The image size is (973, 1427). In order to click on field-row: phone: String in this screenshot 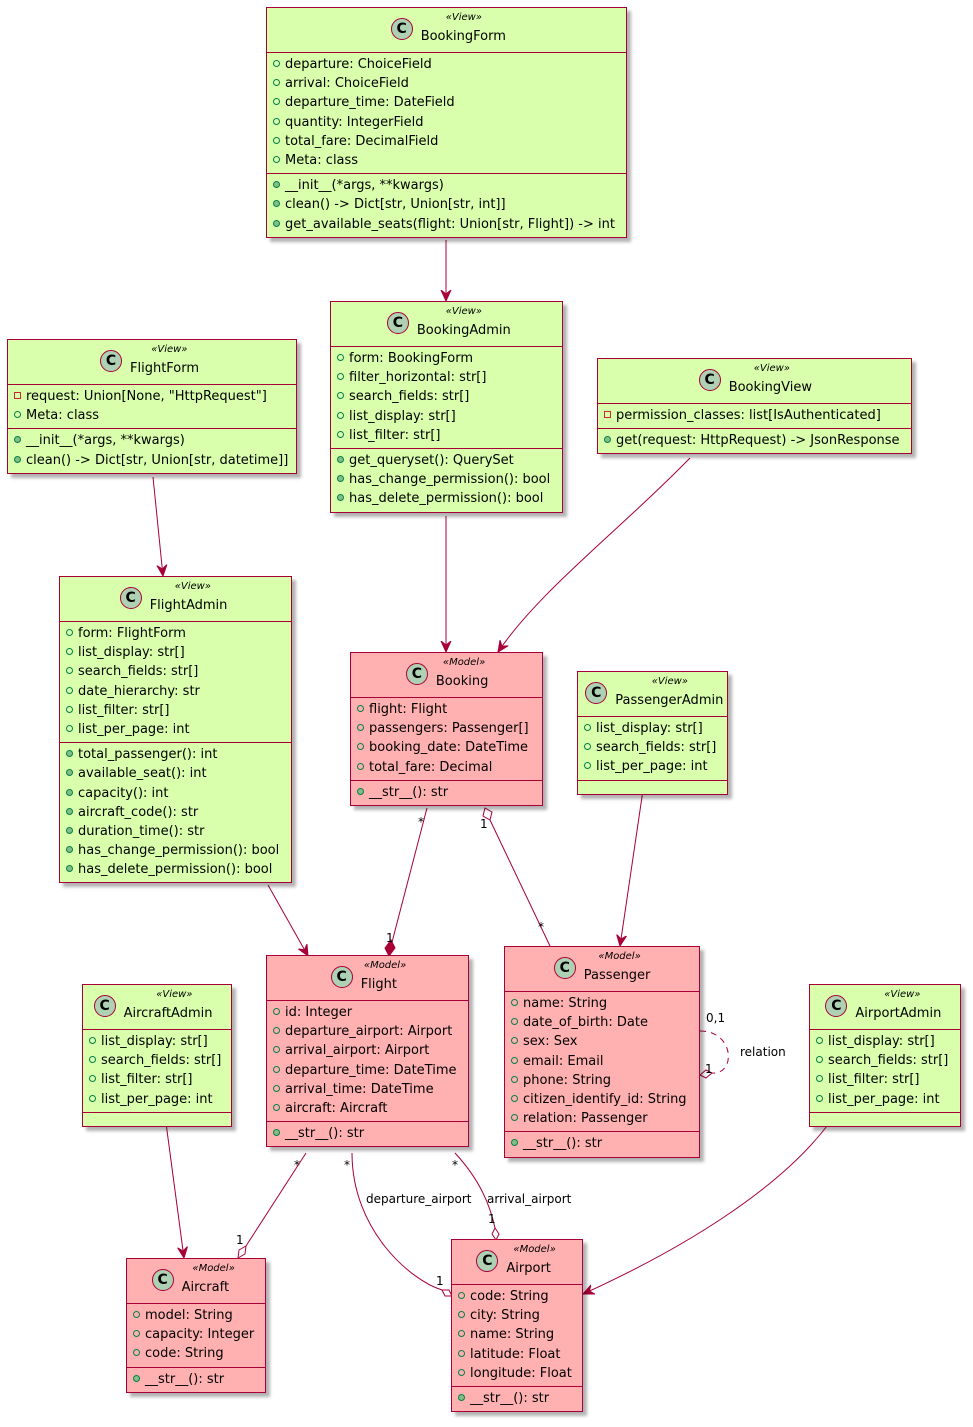, I will do `click(602, 1080)`.